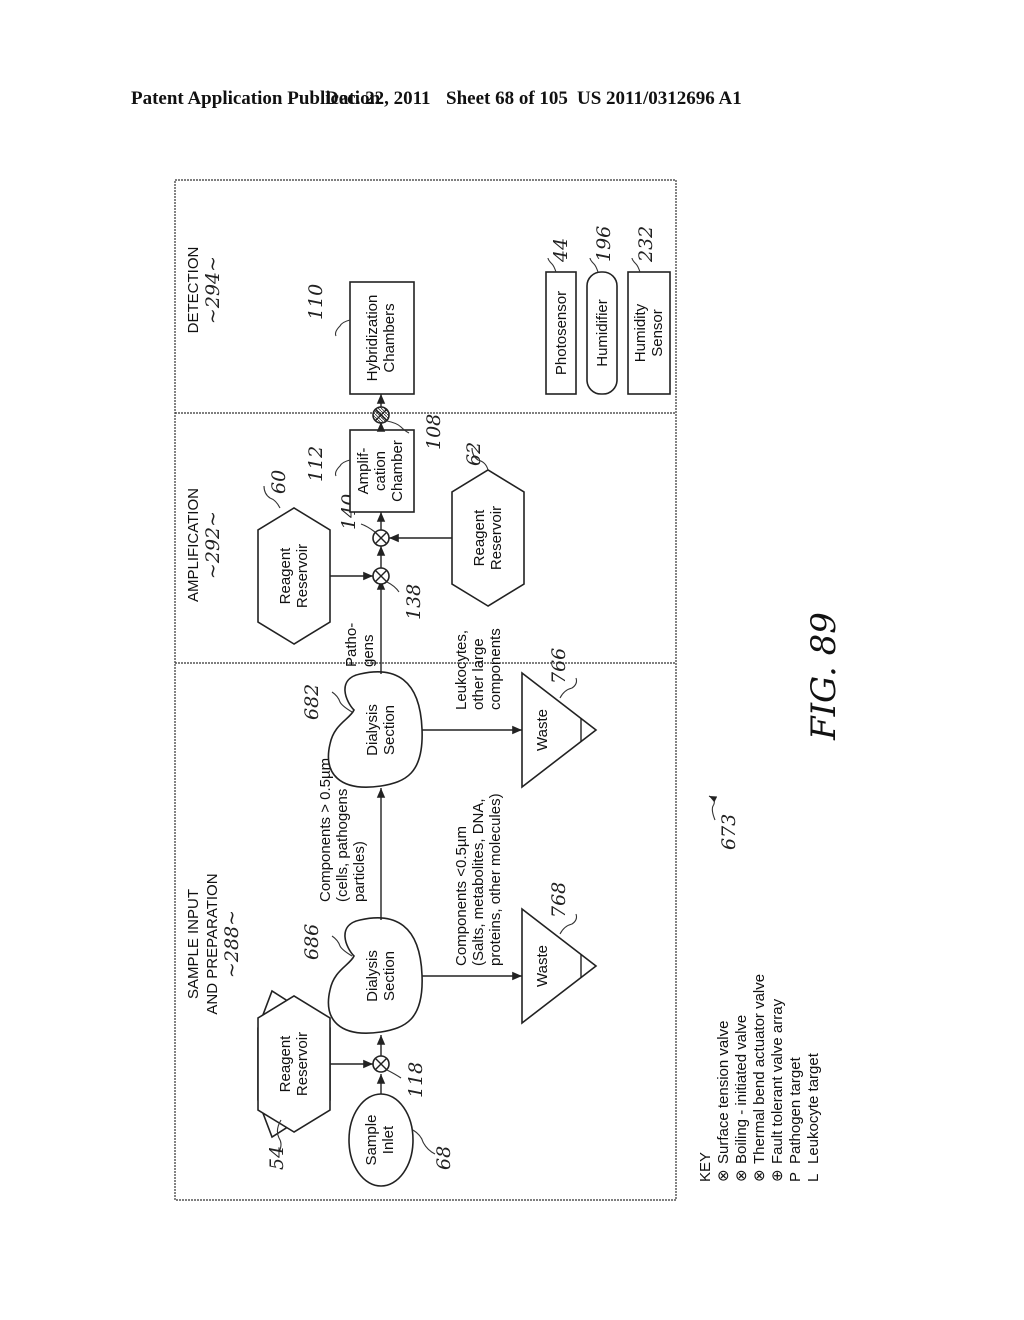  I want to click on key-item: ⊕ Fault tolerant valve array, so click(777, 1090).